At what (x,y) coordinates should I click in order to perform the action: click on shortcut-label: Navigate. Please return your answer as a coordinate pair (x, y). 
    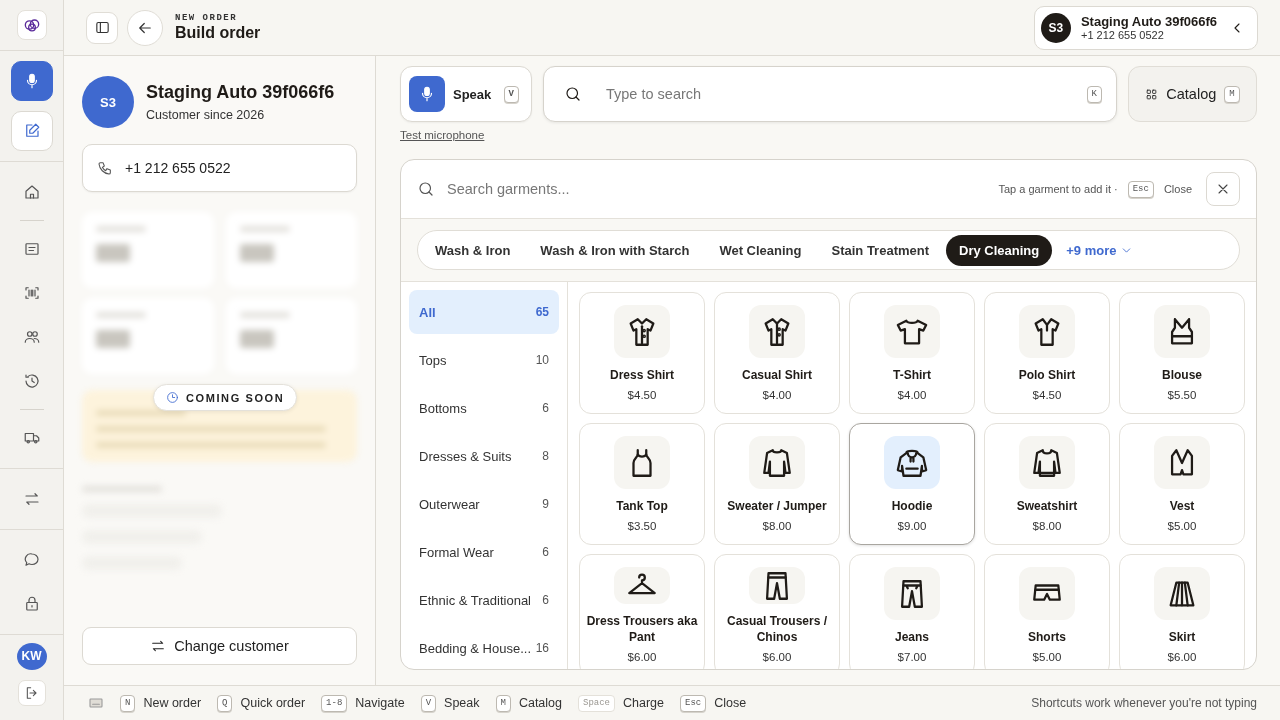
    Looking at the image, I should click on (380, 703).